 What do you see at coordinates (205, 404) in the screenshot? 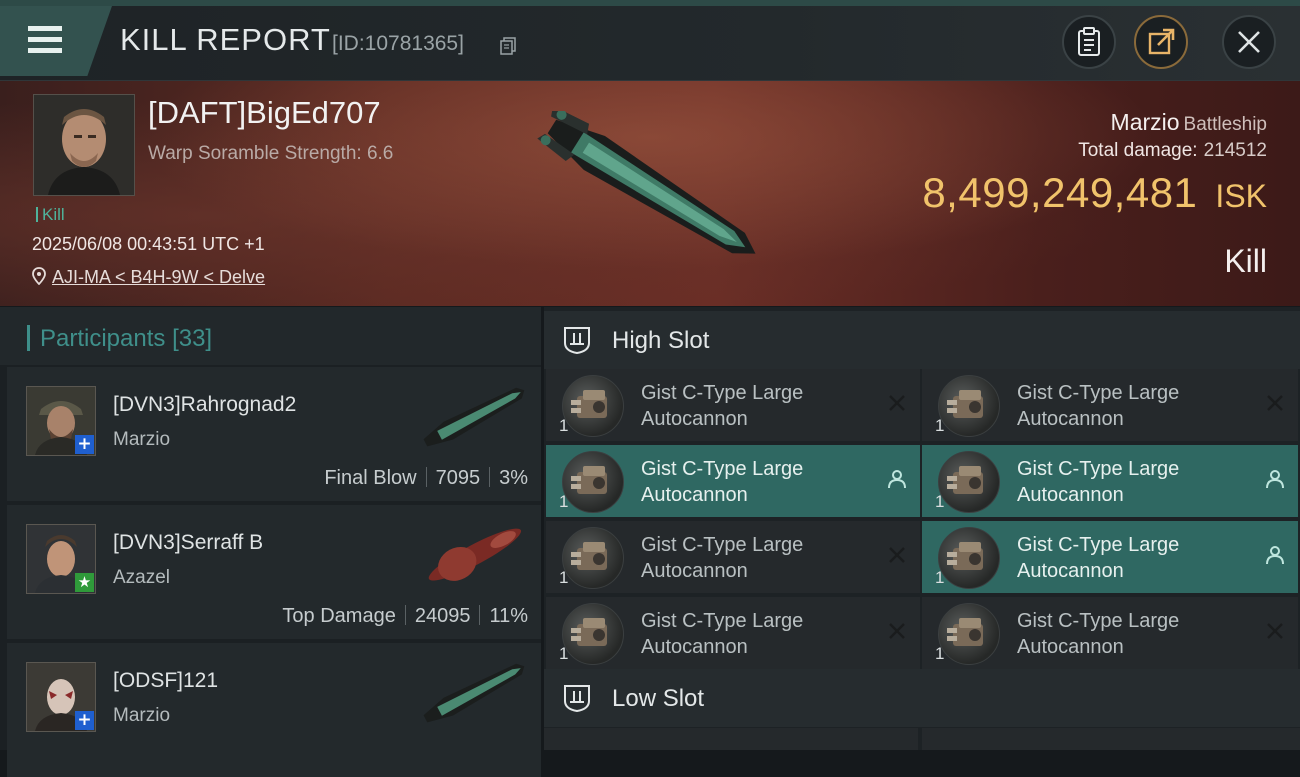
I see `participant-name: [DVN3]Rahrognad2` at bounding box center [205, 404].